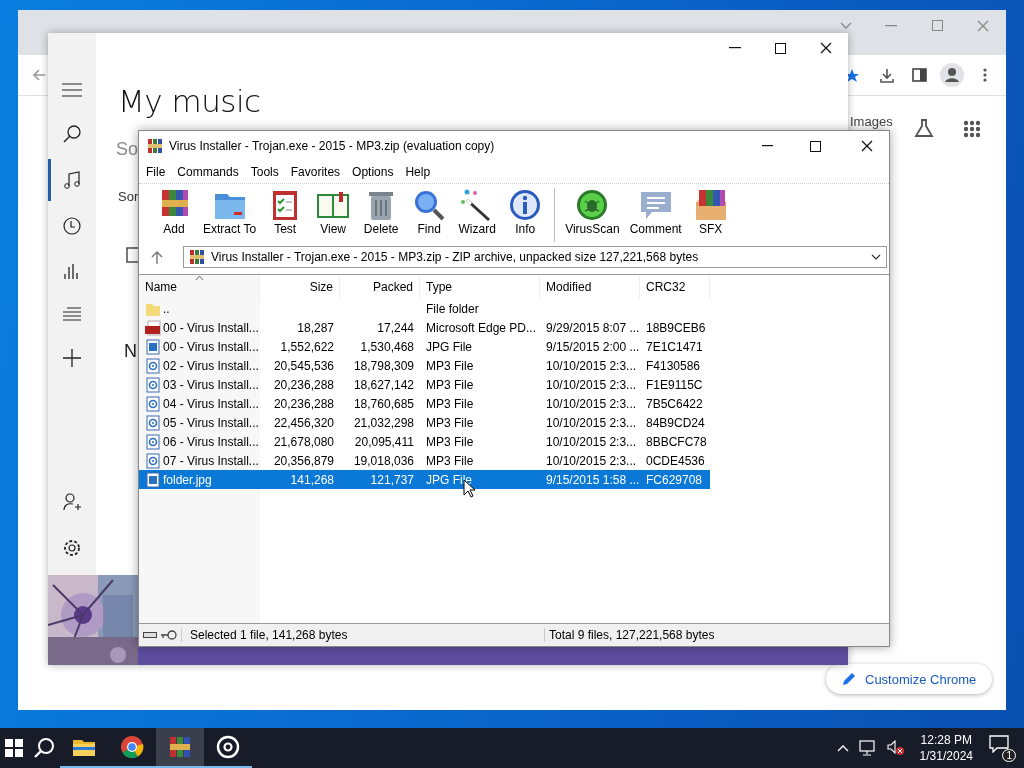  What do you see at coordinates (228, 747) in the screenshot?
I see `disc-icon` at bounding box center [228, 747].